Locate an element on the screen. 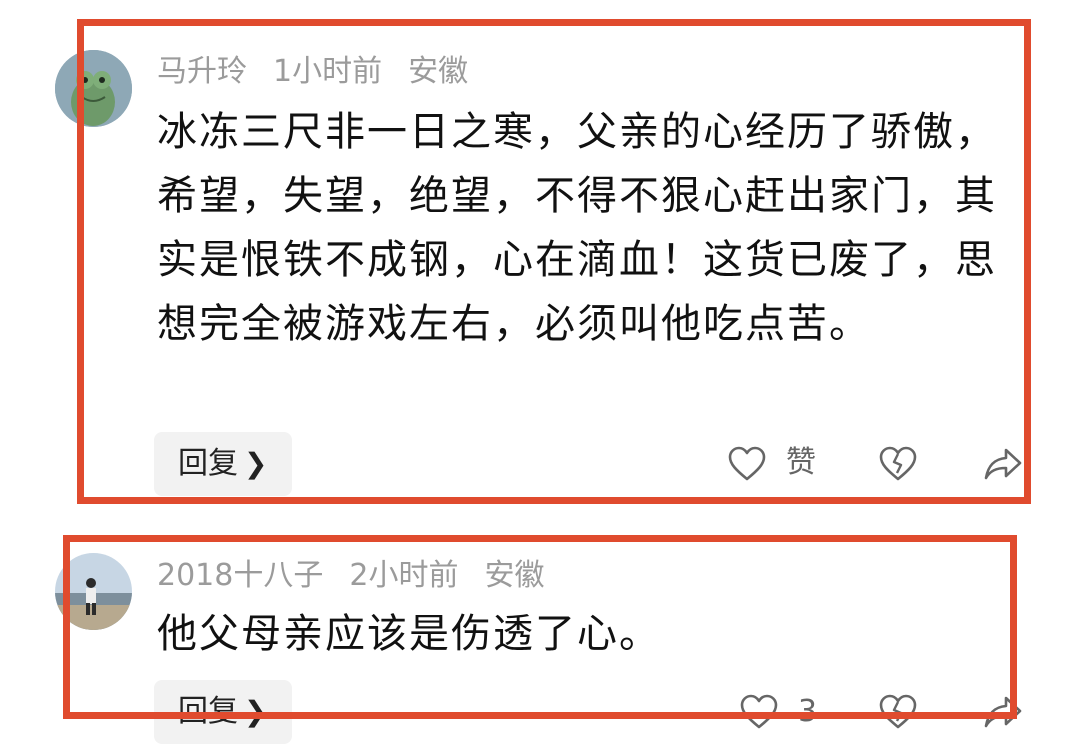  frog-avatar-icon is located at coordinates (93, 88).